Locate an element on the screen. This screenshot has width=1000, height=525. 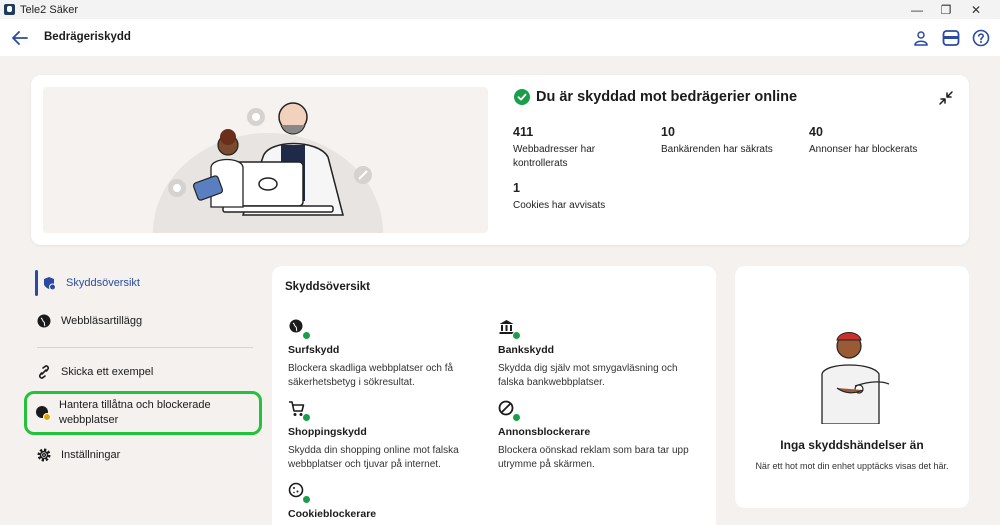
sidebar-item-settings: Inställningar is located at coordinates (77, 455).